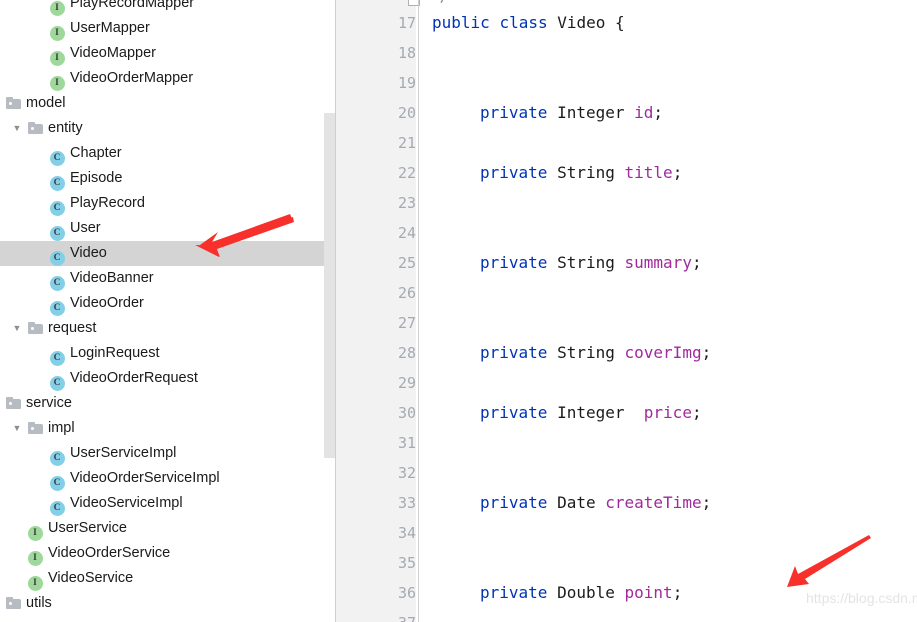 The height and width of the screenshot is (622, 917). Describe the element at coordinates (123, 453) in the screenshot. I see `tree-item-label: UserServiceImpl` at that location.